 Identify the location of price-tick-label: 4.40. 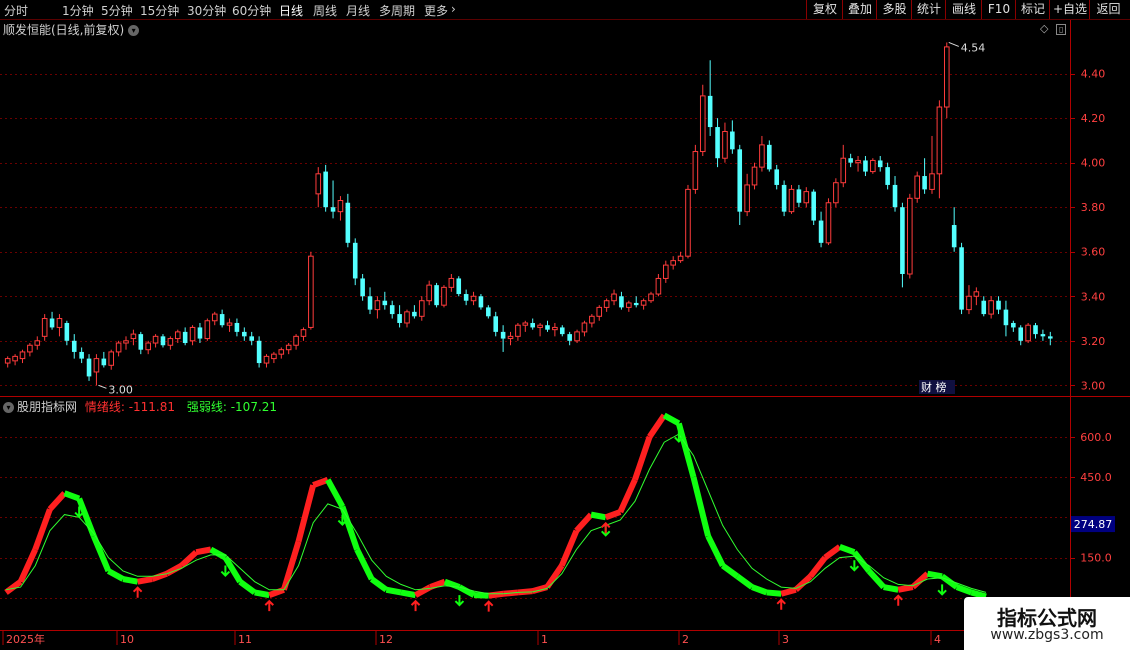
(1093, 74).